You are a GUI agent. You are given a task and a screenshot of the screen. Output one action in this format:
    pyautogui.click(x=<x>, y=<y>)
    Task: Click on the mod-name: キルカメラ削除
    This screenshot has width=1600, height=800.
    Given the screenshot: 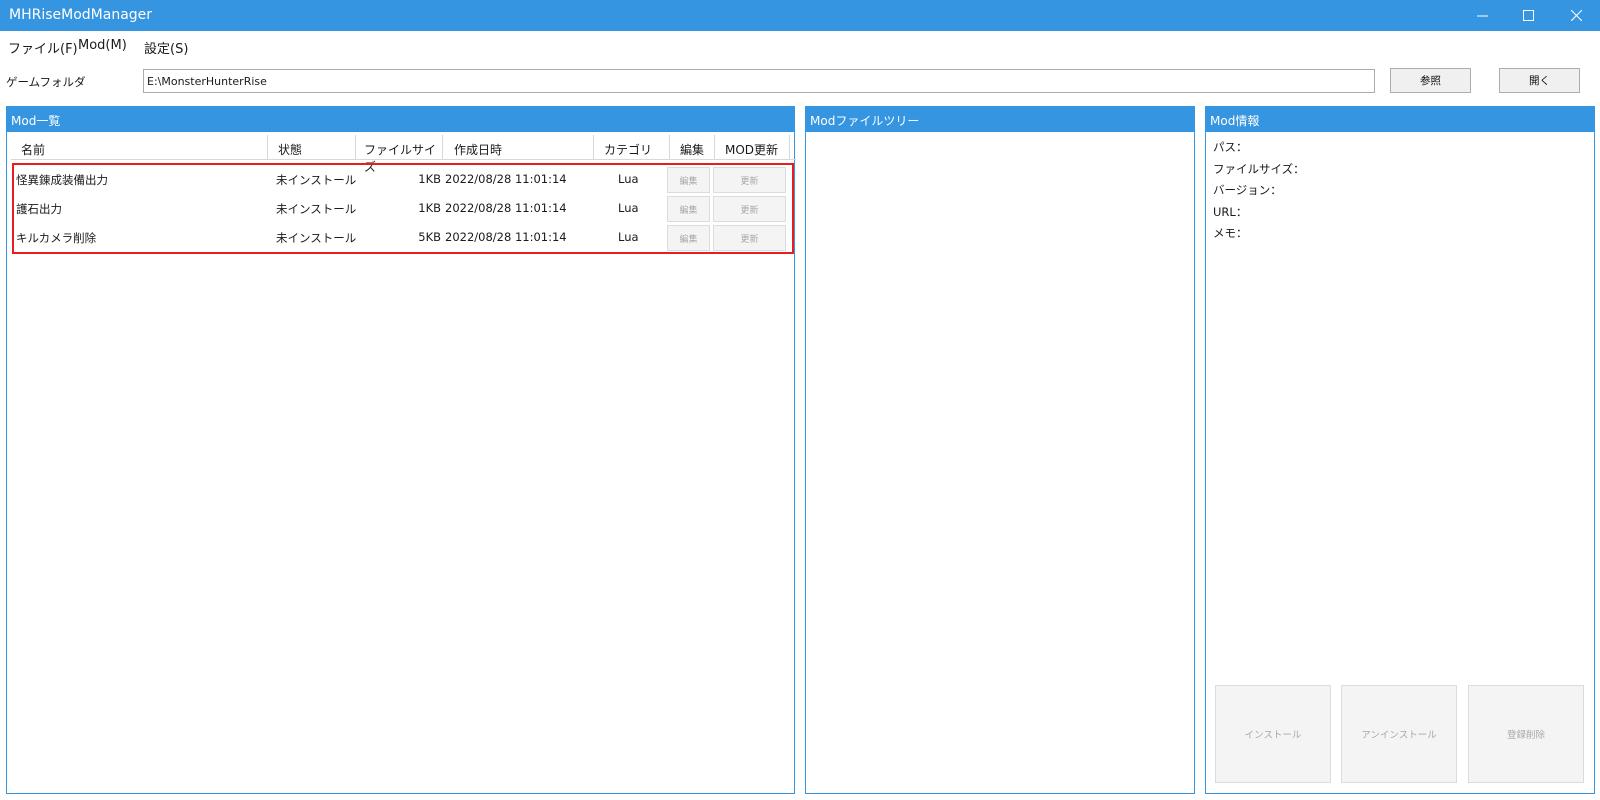 What is the action you would take?
    pyautogui.click(x=56, y=238)
    